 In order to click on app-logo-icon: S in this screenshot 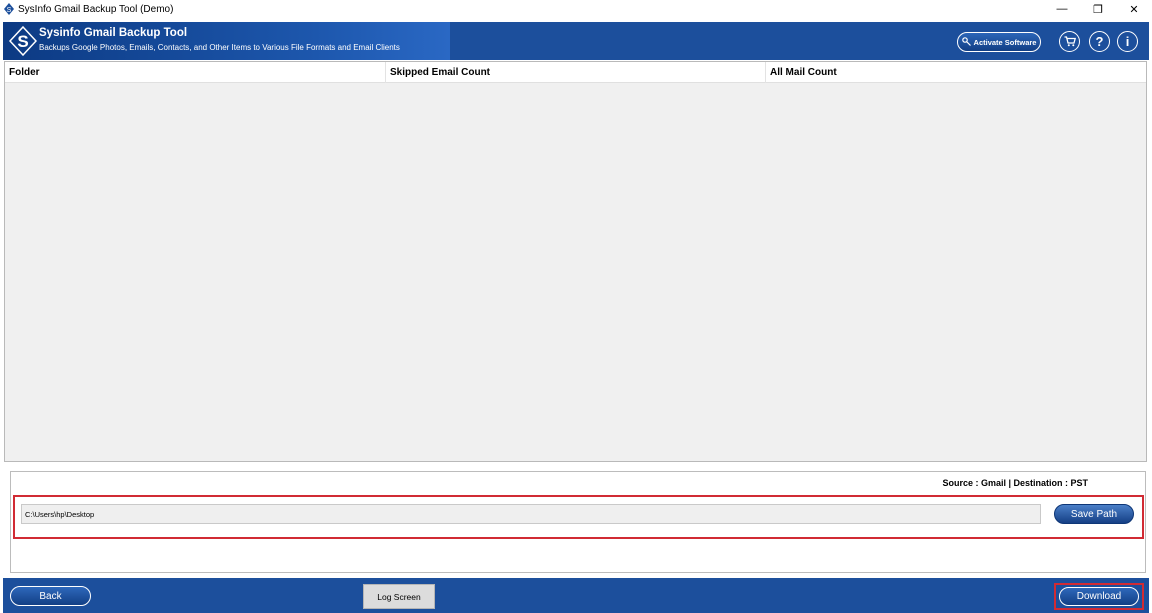, I will do `click(9, 9)`.